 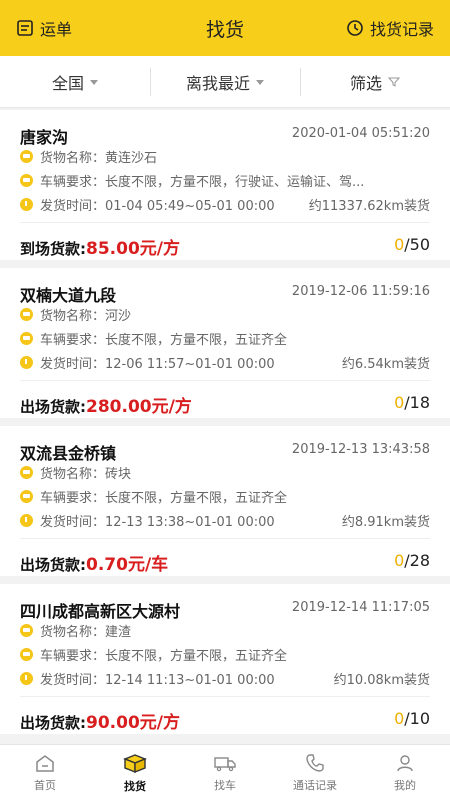 I want to click on tab-find-goods-label: 找货, so click(x=135, y=786).